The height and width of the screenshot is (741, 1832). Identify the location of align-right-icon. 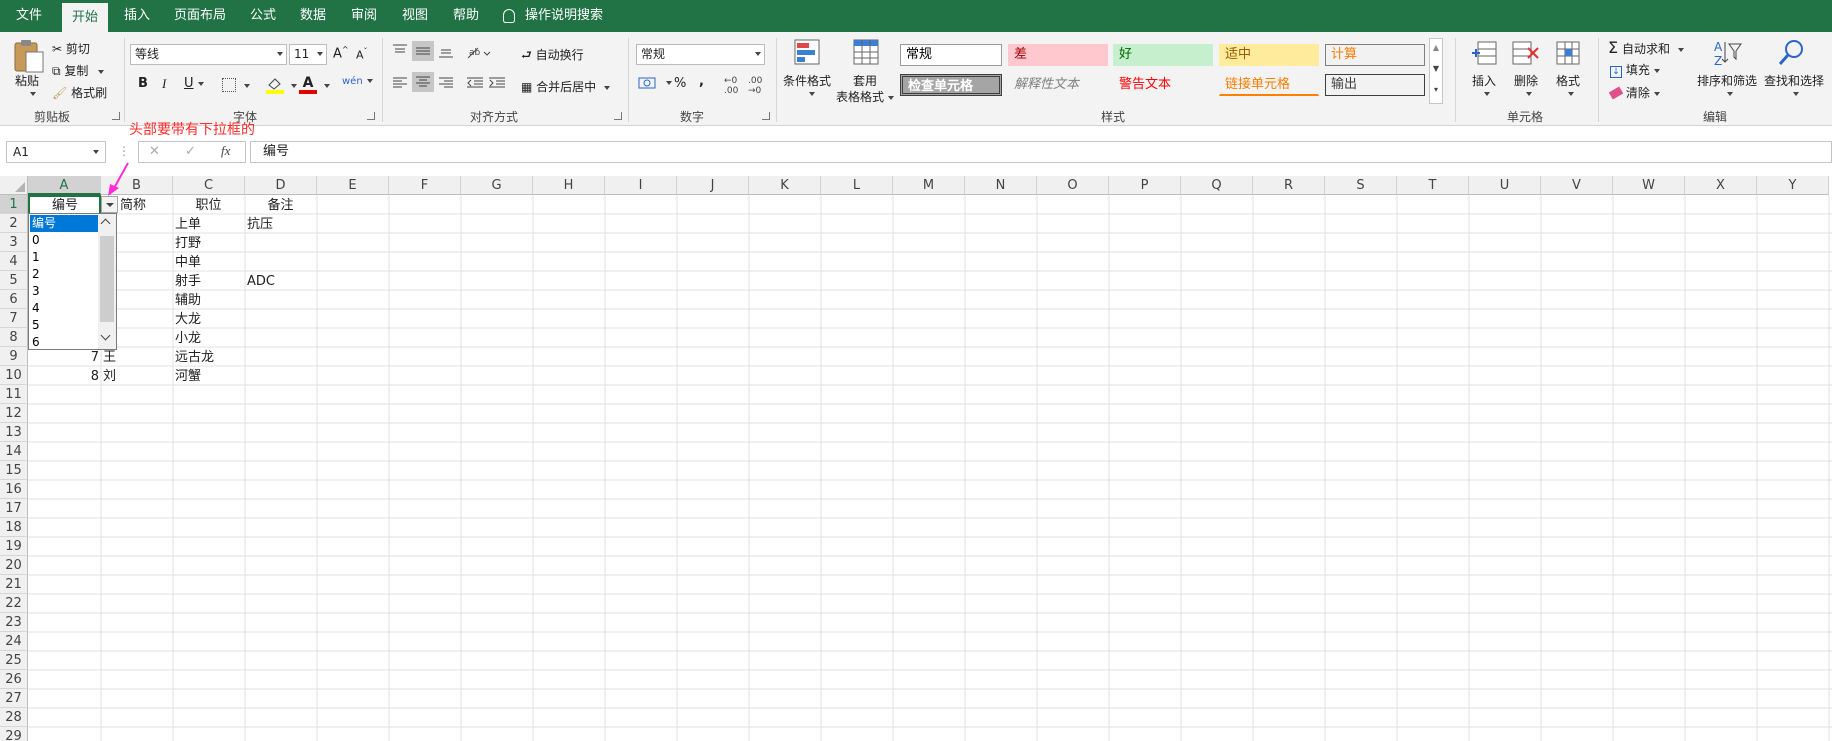
(446, 84).